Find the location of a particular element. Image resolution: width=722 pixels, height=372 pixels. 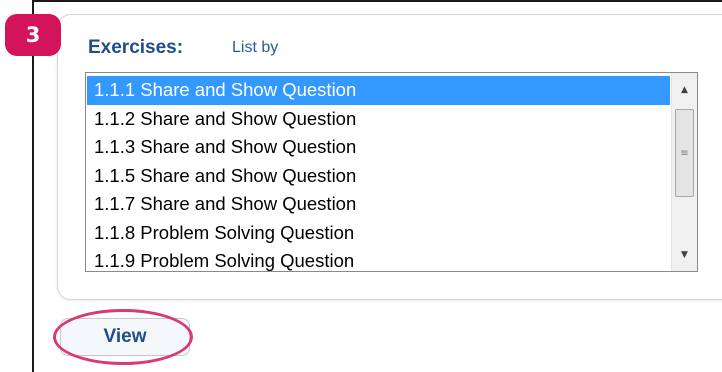

exercises-heading: Exercises: is located at coordinates (136, 47).